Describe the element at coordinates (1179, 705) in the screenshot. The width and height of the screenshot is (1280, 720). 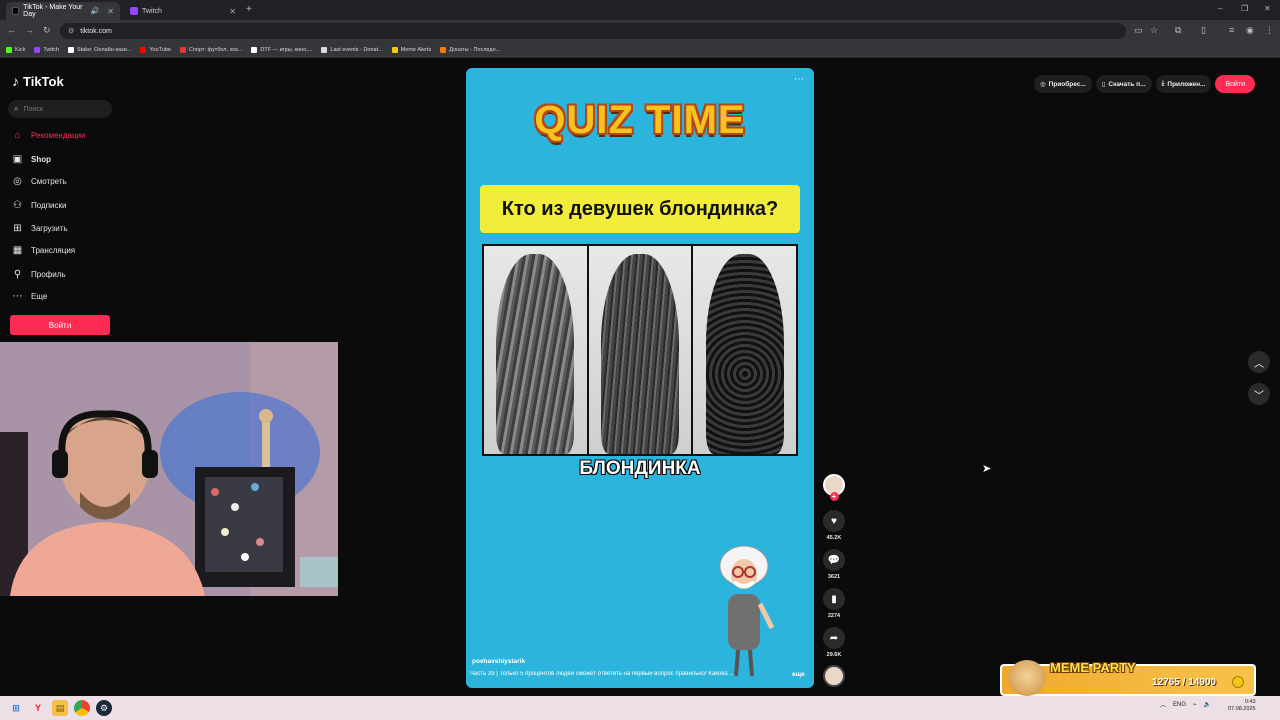
I see `language-indicator: ENG` at that location.